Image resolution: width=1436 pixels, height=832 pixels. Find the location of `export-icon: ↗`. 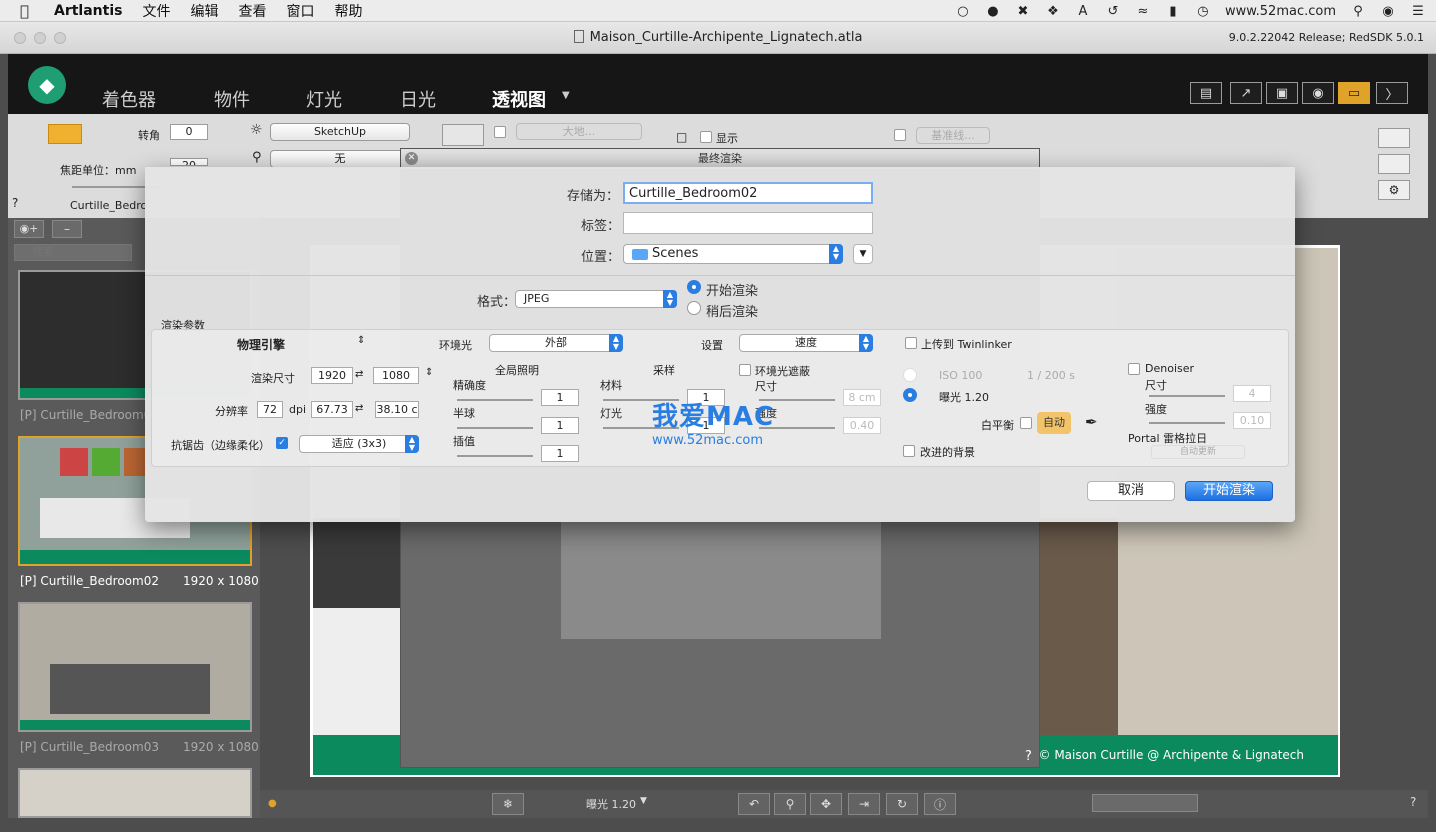

export-icon: ↗ is located at coordinates (1246, 93).